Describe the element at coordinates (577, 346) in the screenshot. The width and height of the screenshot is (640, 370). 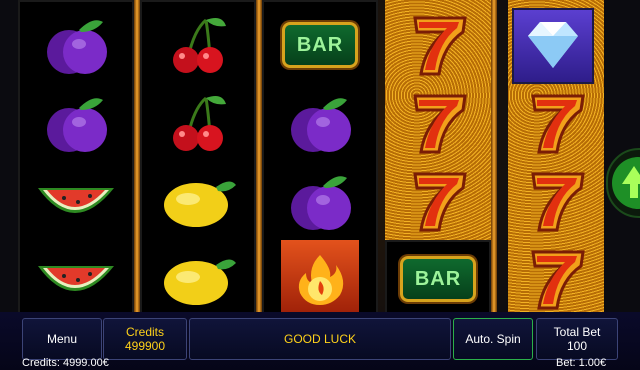
I see `total-bet-value: 100` at that location.